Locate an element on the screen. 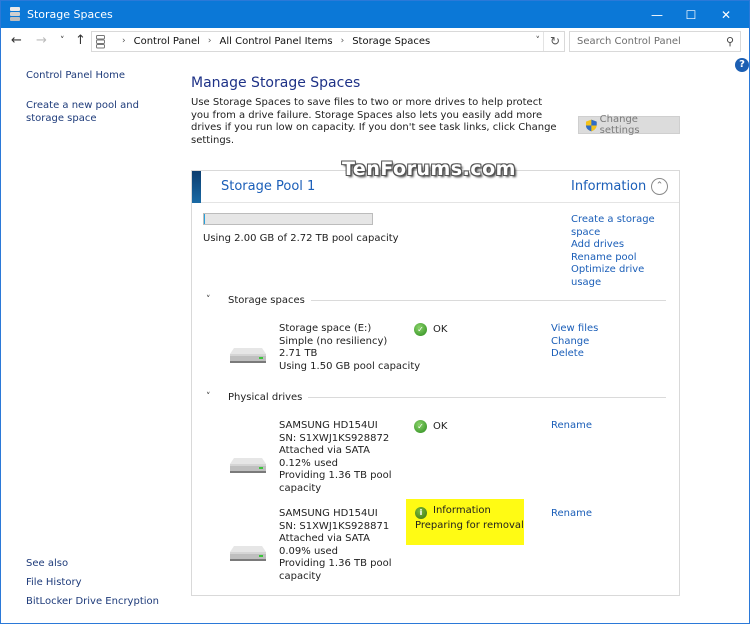 The height and width of the screenshot is (624, 750). forward-arrow-icon: → is located at coordinates (41, 40).